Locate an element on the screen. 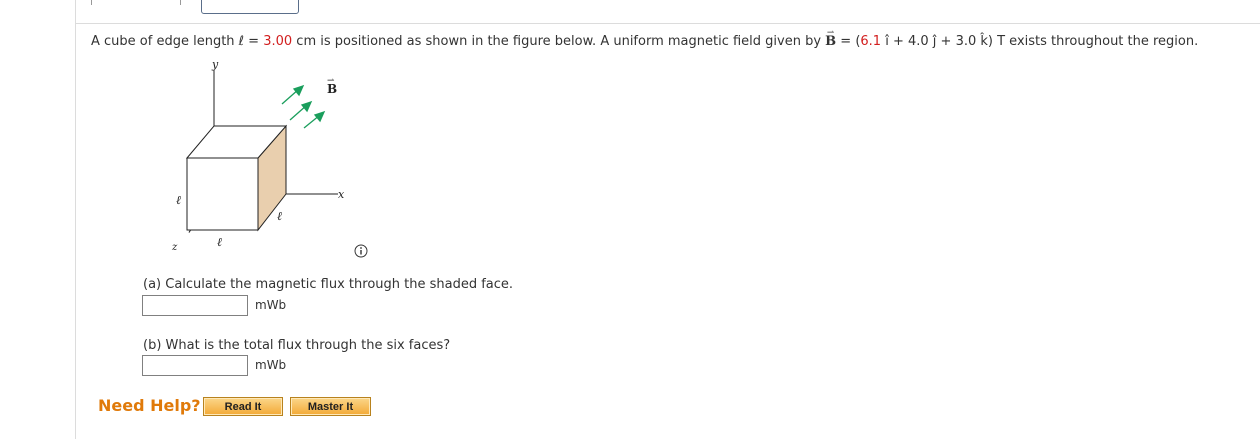 This screenshot has width=1260, height=439. divider is located at coordinates (667, 23).